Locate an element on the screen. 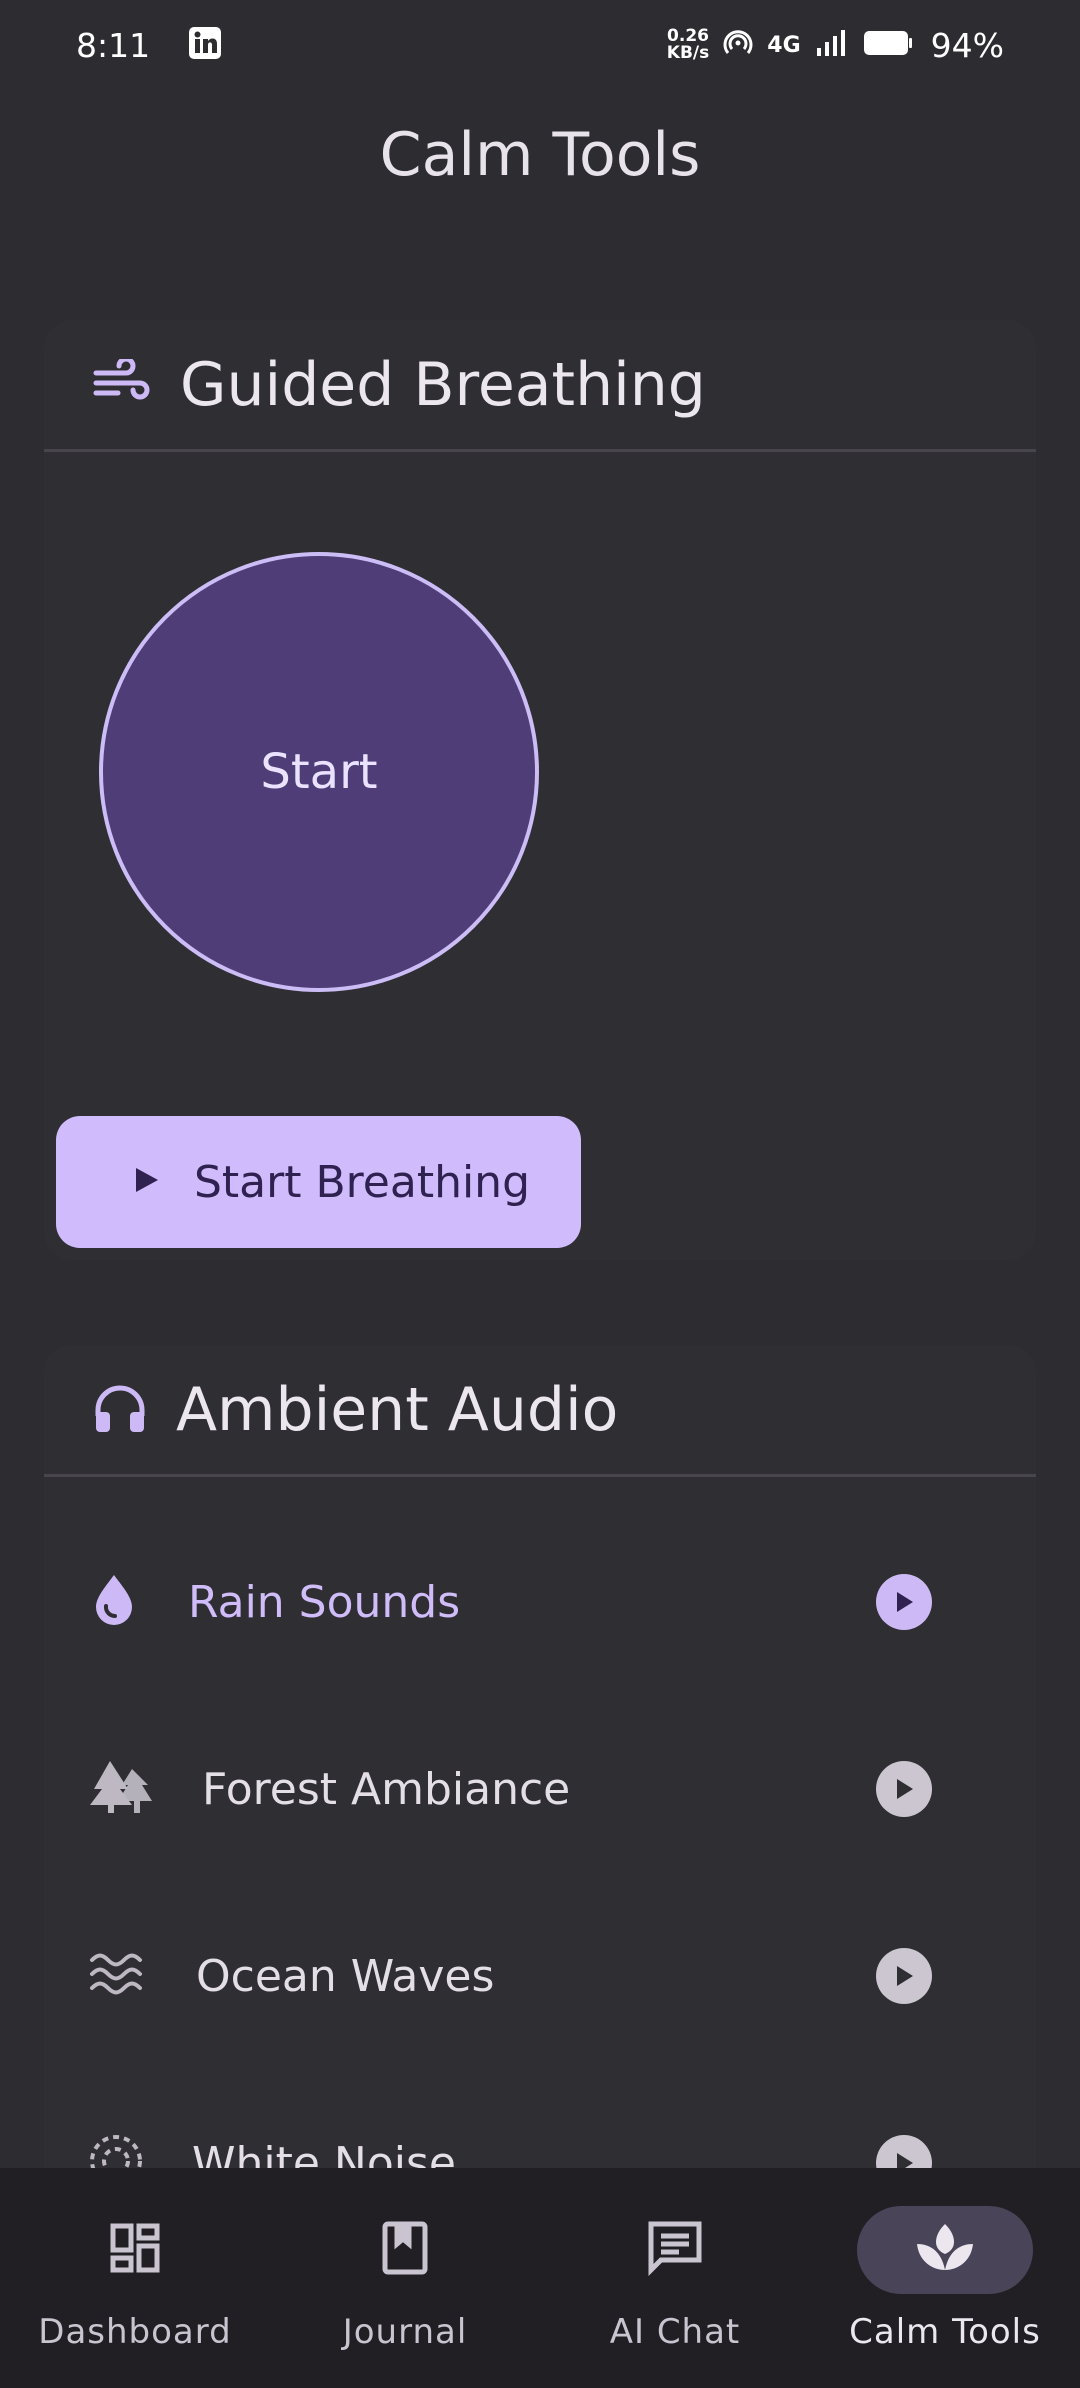 This screenshot has height=2388, width=1080. guided-breathing-title: Guided Breathing is located at coordinates (443, 384).